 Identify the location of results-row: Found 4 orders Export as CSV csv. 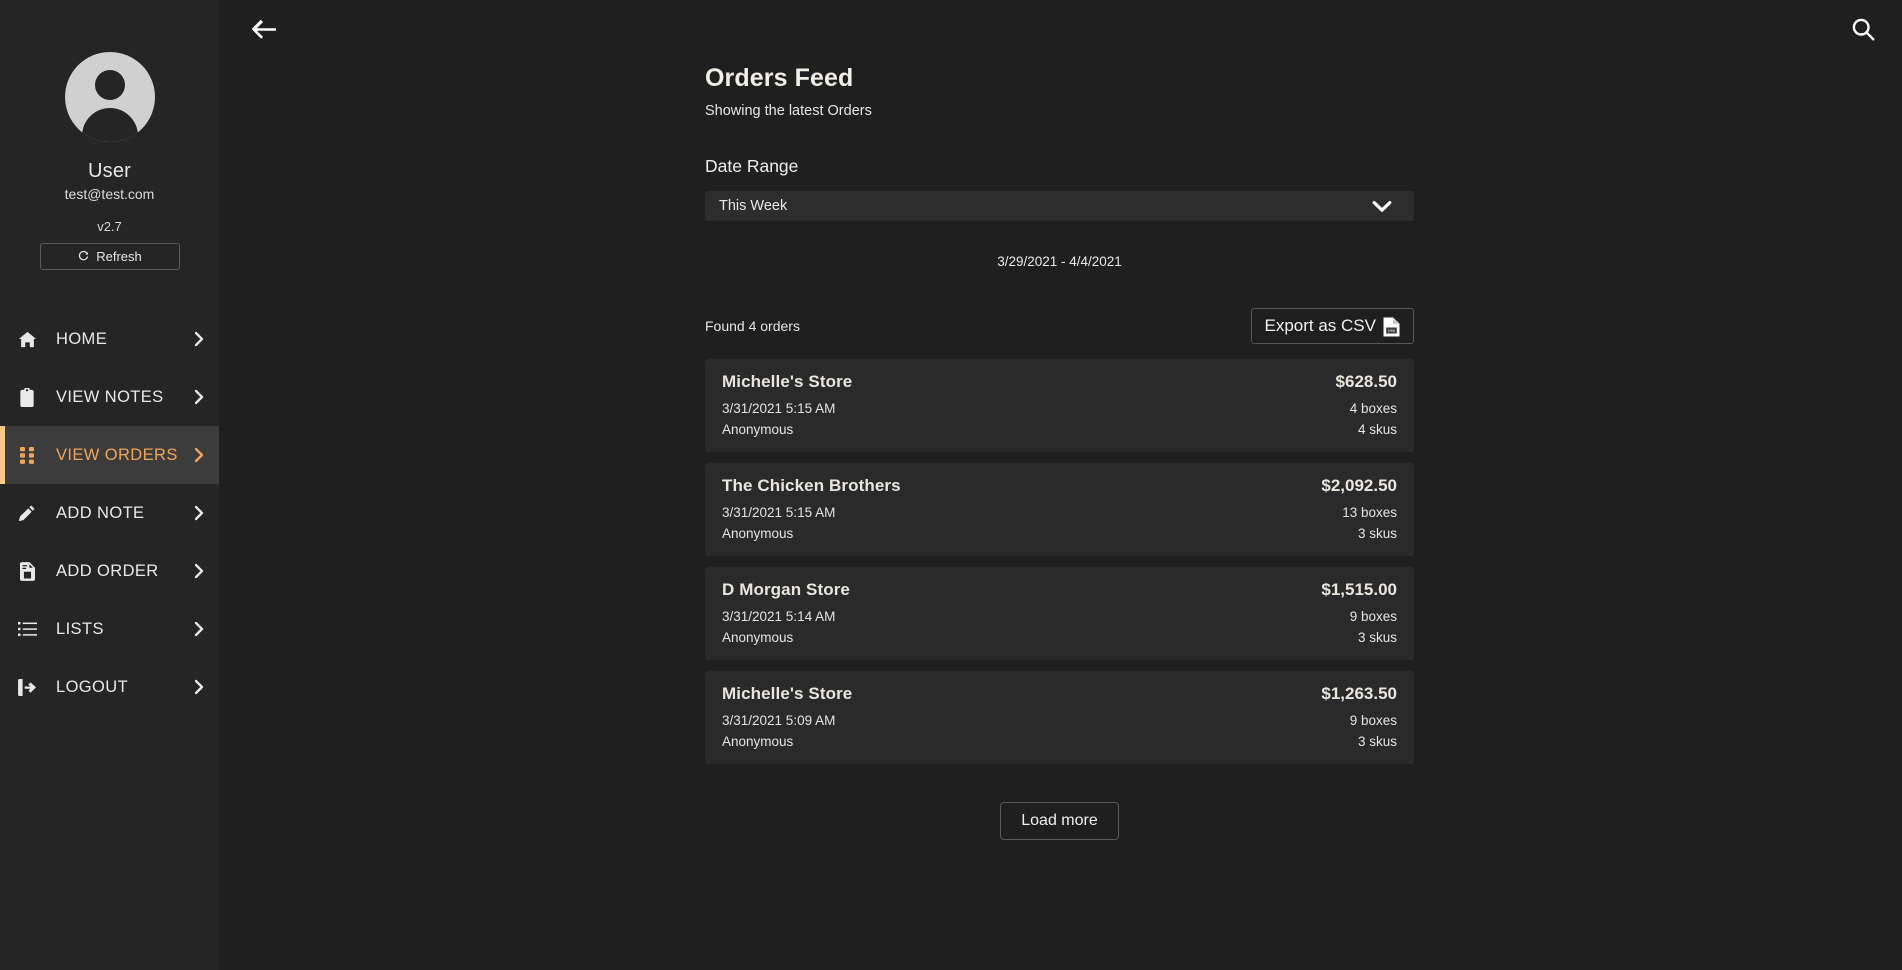
(1059, 326).